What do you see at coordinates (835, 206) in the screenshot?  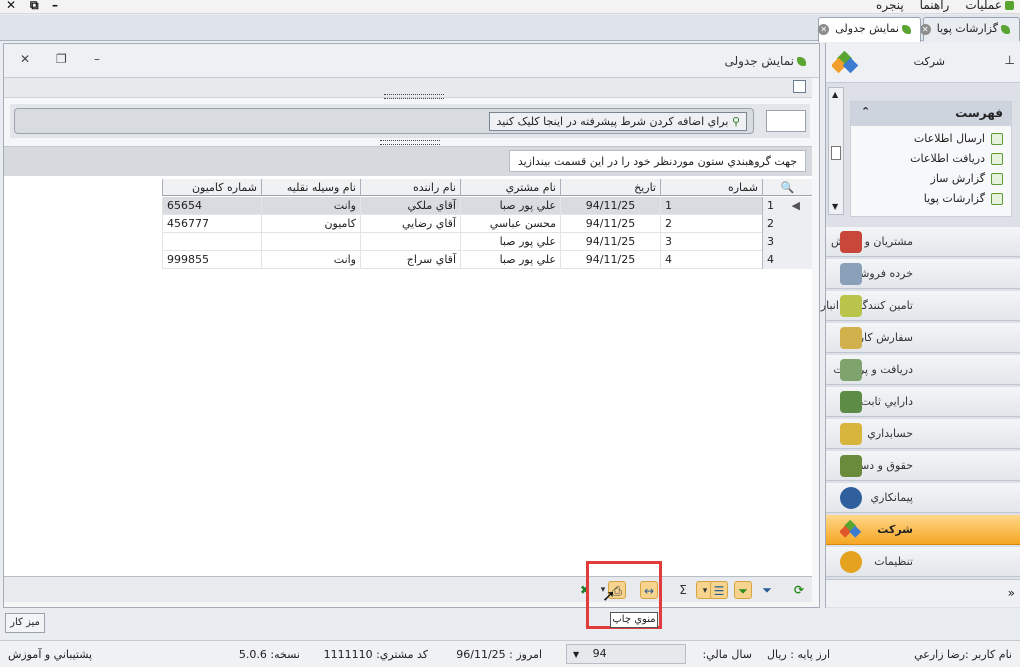 I see `scroll-down-icon: ▼` at bounding box center [835, 206].